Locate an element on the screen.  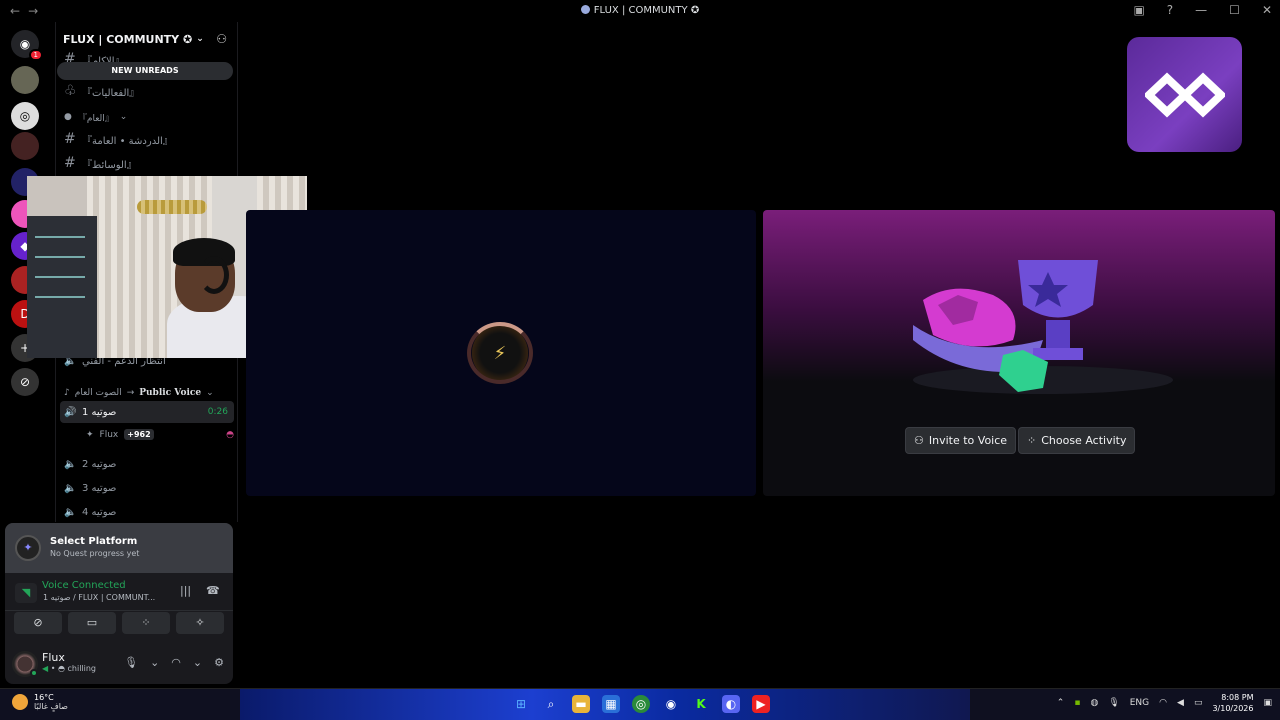
channel-label: صوتيه 3 is located at coordinates (99, 488).